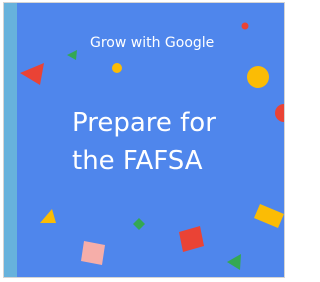  I want to click on yellow-dot-icon, so click(117, 68).